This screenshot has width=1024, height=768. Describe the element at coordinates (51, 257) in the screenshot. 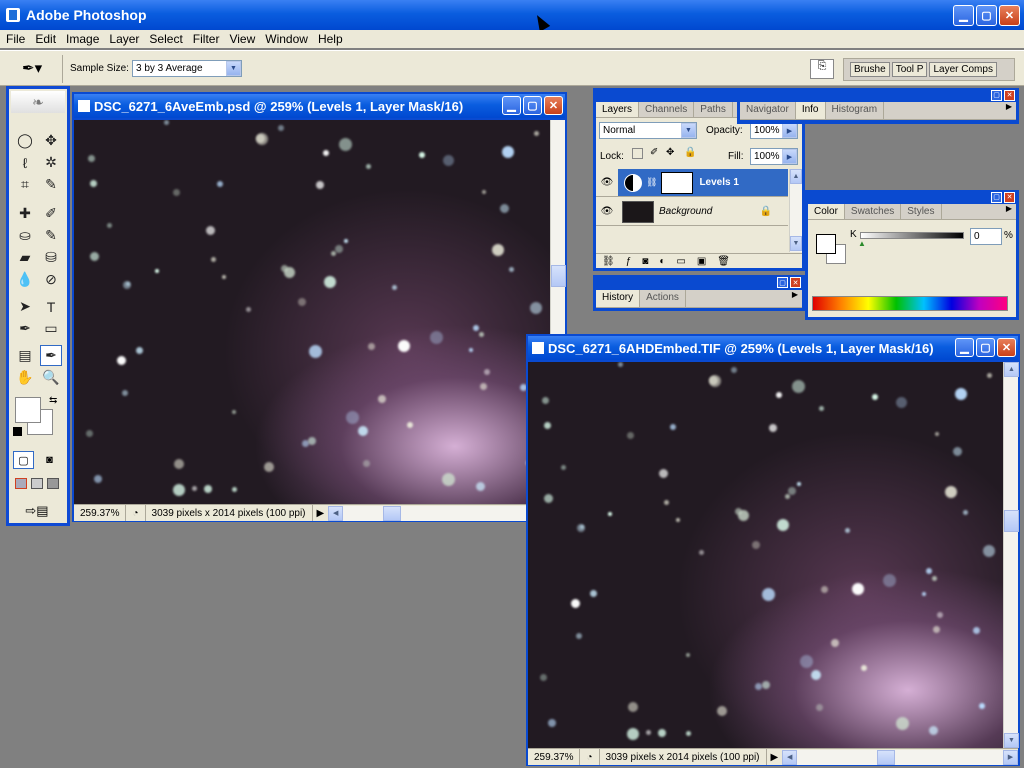

I see `paint-bucket-tool-icon: ⛁` at that location.